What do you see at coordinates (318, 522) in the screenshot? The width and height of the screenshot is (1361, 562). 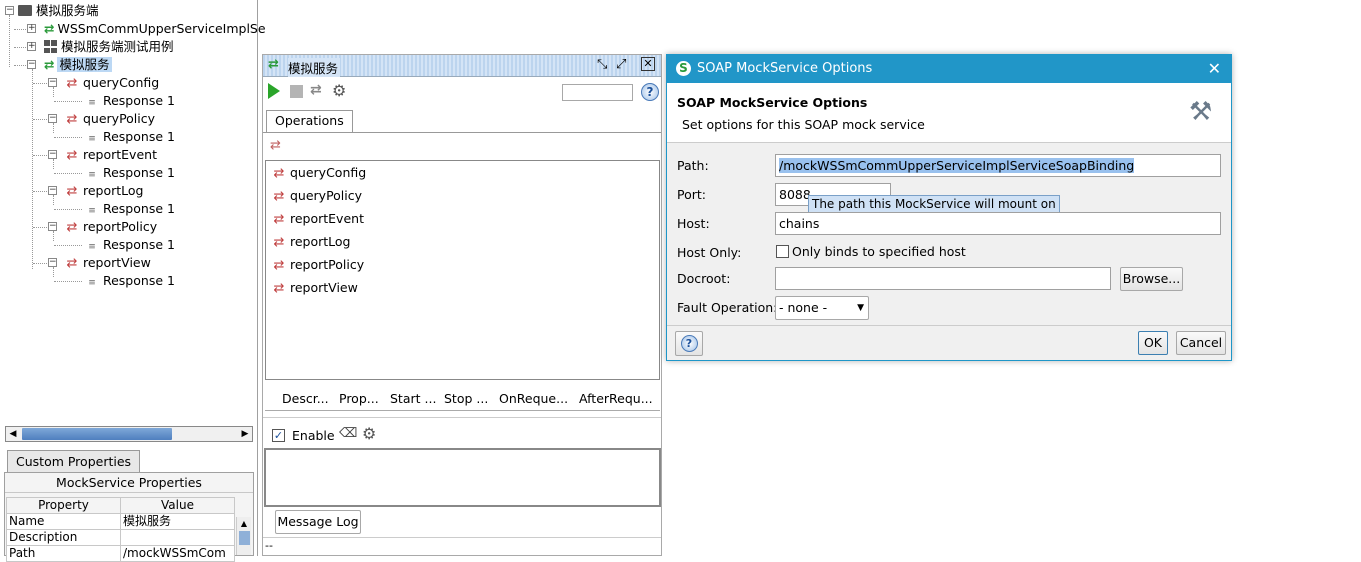 I see `message-log-button: Message Log` at bounding box center [318, 522].